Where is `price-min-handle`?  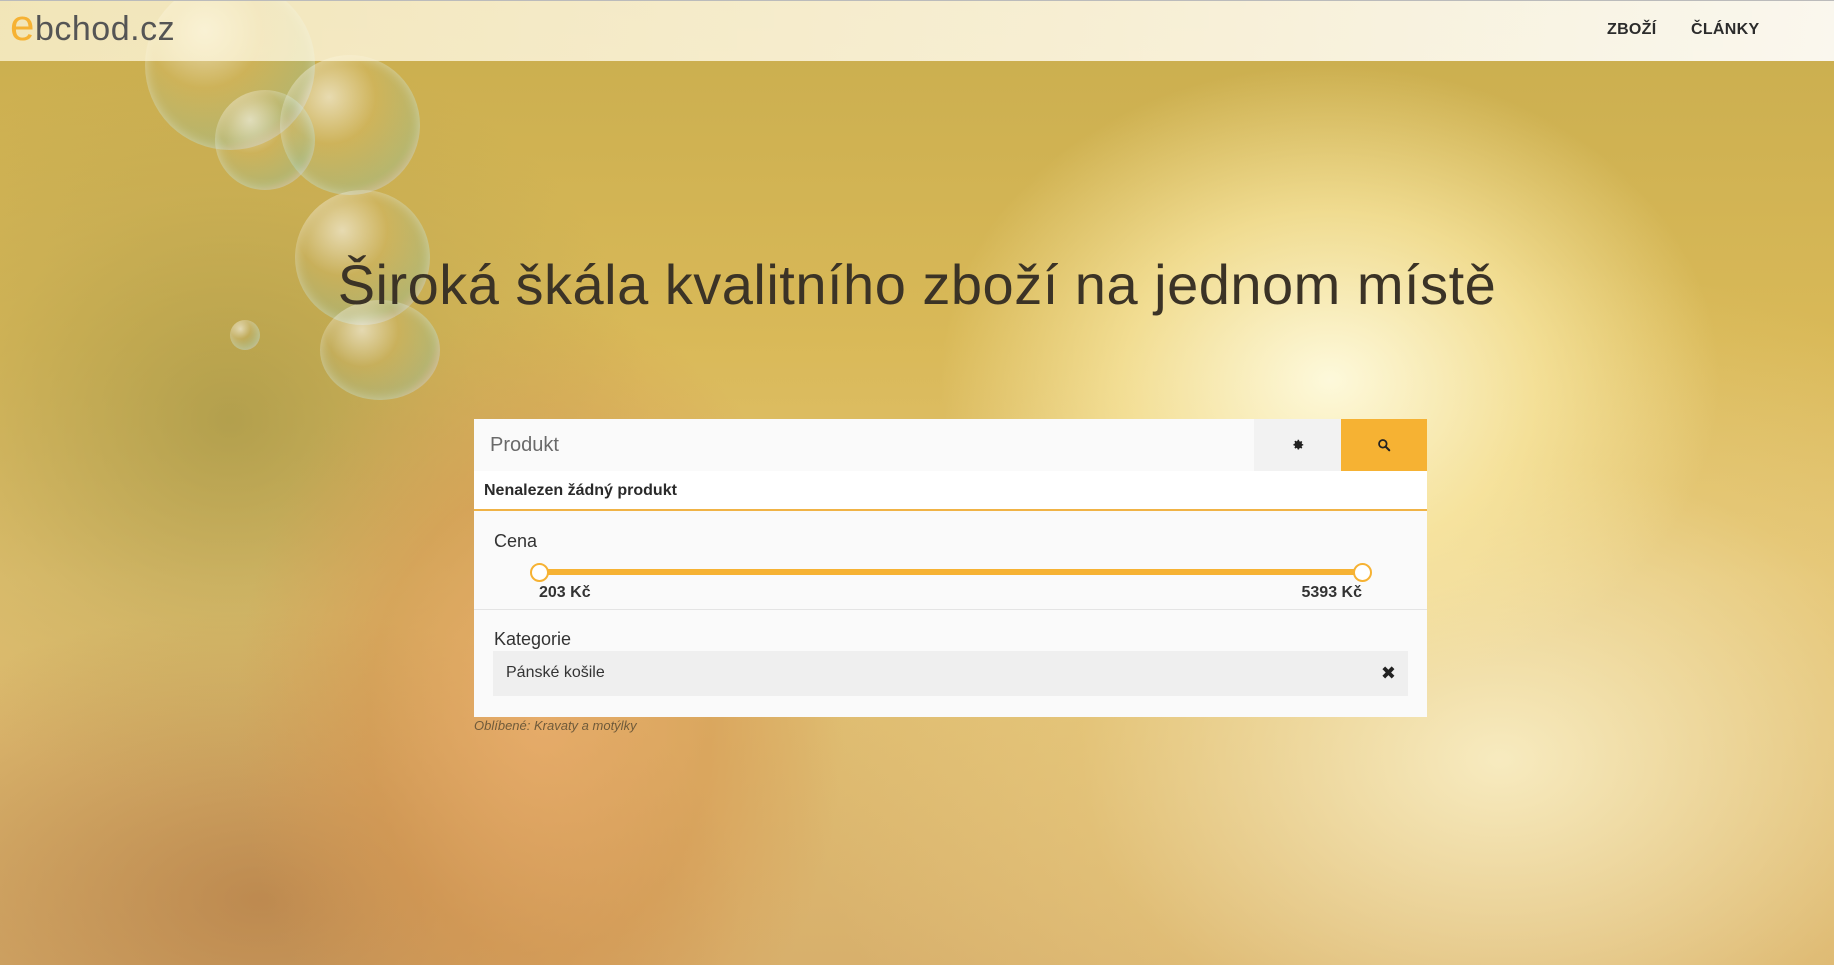
price-min-handle is located at coordinates (539, 572).